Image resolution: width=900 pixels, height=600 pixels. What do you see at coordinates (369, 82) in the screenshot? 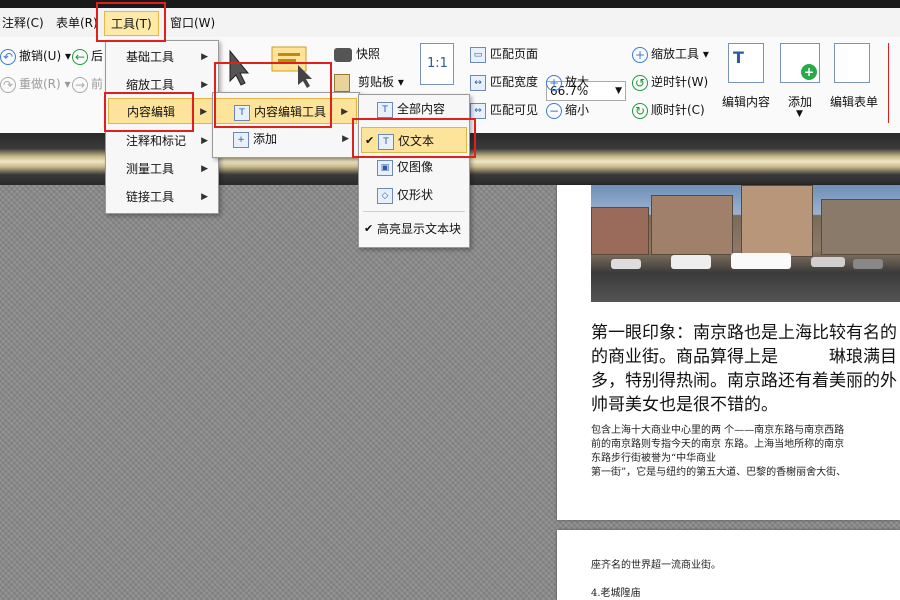
I see `clipboard-button: 剪贴板 ▾` at bounding box center [369, 82].